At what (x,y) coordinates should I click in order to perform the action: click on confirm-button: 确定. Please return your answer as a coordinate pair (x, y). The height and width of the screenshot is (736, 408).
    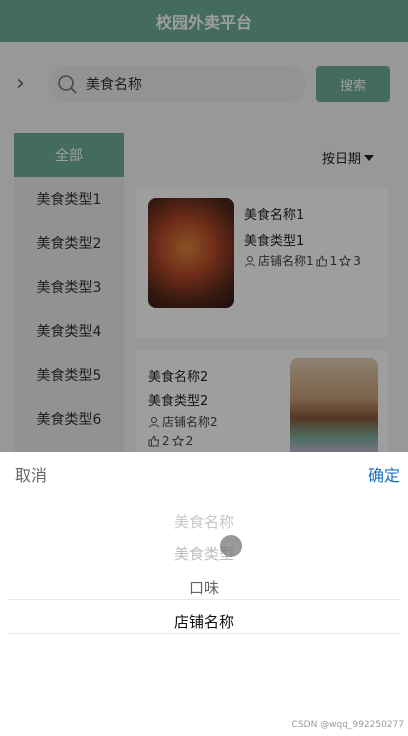
    Looking at the image, I should click on (384, 474).